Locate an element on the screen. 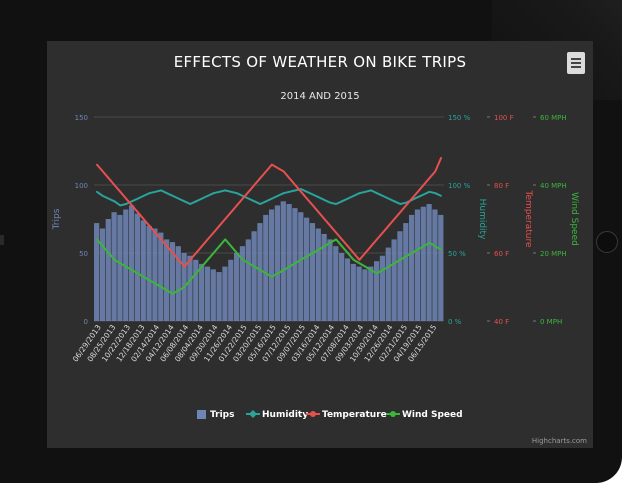 Image resolution: width=622 pixels, height=483 pixels. humidity-tick-label: 0 % is located at coordinates (455, 322).